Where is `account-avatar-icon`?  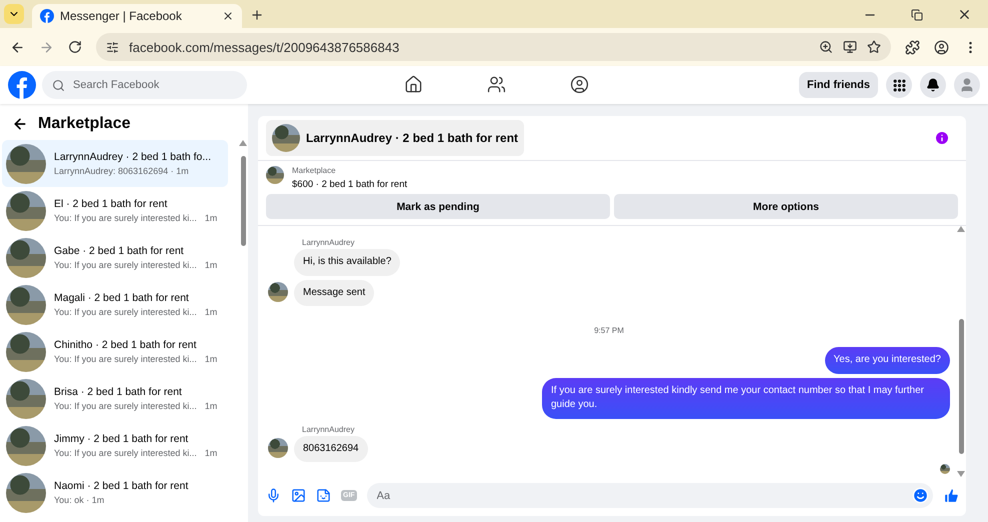
account-avatar-icon is located at coordinates (967, 85).